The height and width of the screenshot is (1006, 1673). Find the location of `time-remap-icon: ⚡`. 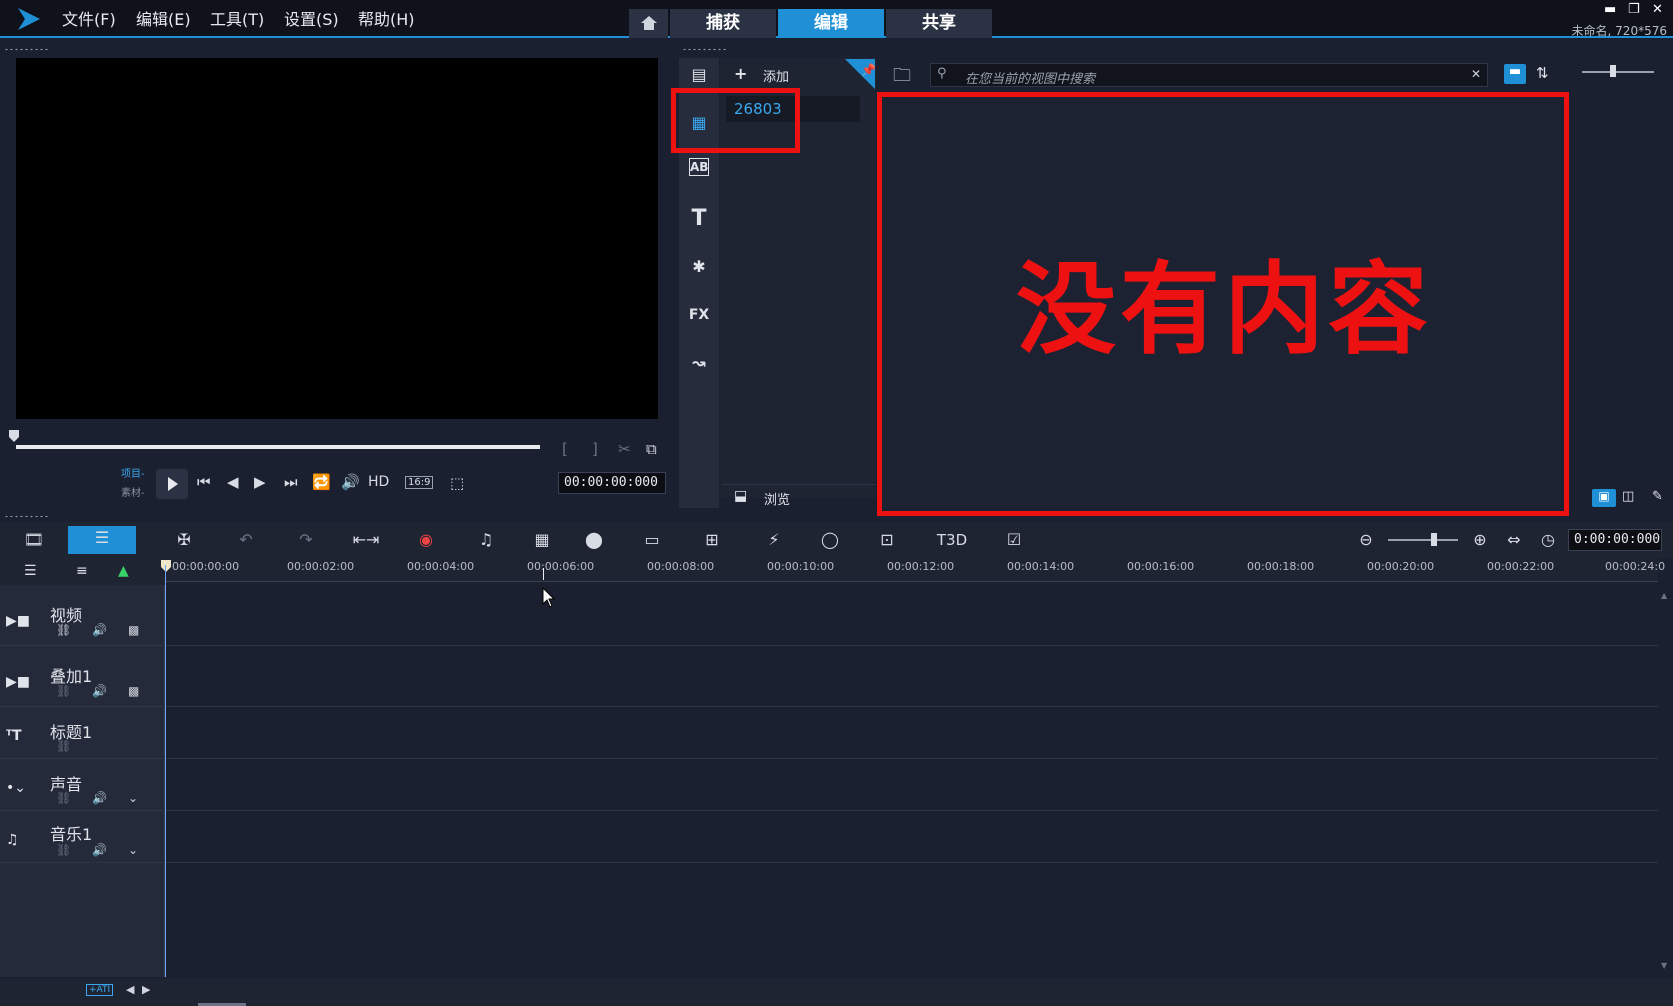

time-remap-icon: ⚡ is located at coordinates (774, 540).